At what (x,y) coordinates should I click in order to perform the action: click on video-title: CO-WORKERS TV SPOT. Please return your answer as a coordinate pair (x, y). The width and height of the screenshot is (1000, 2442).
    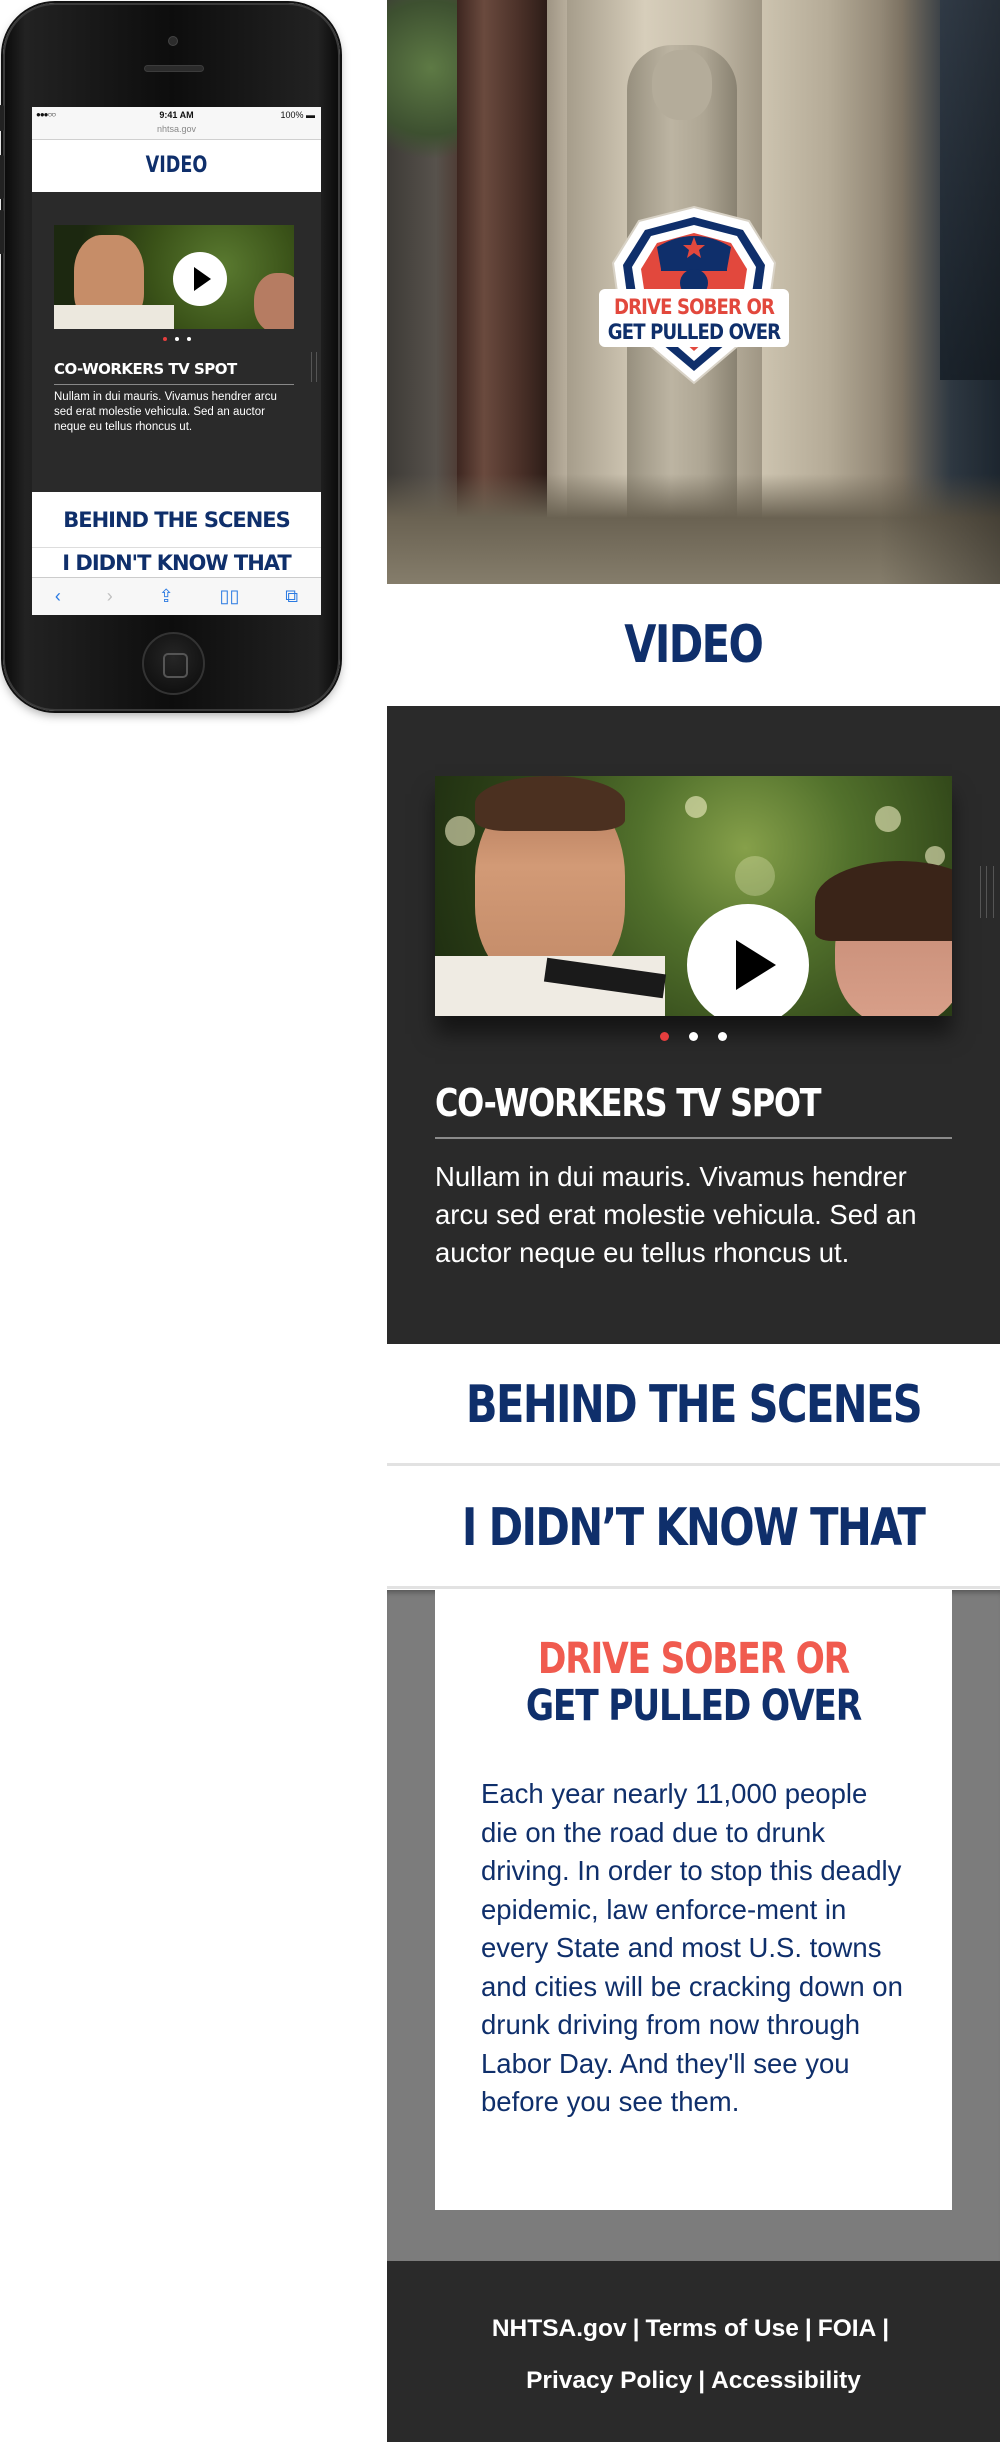
    Looking at the image, I should click on (693, 1110).